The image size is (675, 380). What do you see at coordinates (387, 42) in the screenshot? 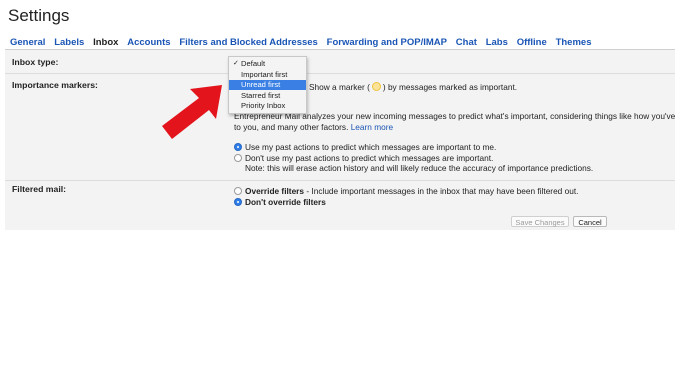
I see `tab-forwarding: Forwarding and POP/IMAP` at bounding box center [387, 42].